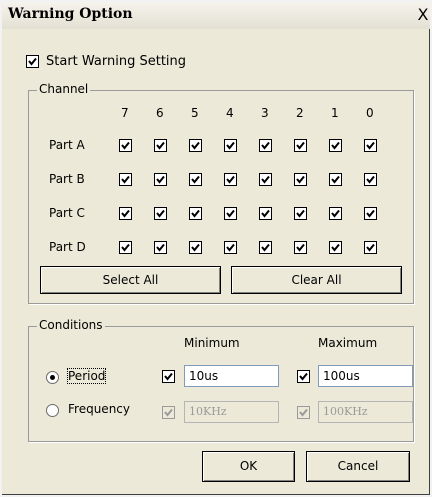 This screenshot has width=432, height=497. What do you see at coordinates (52, 377) in the screenshot?
I see `period-radio` at bounding box center [52, 377].